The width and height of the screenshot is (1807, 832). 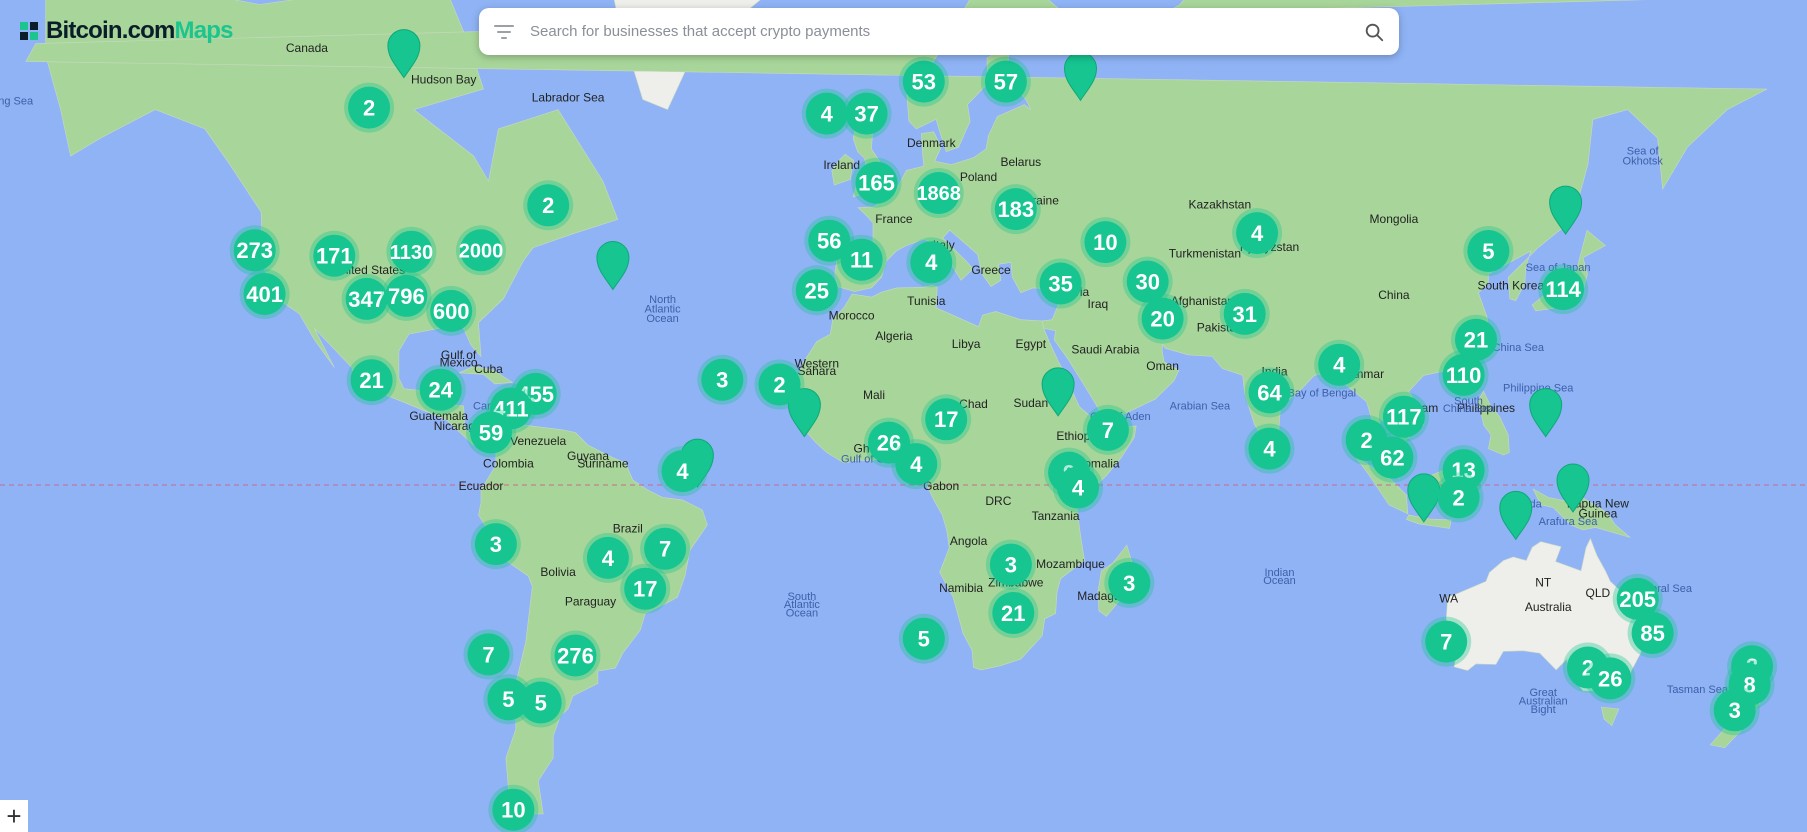 What do you see at coordinates (366, 299) in the screenshot?
I see `cluster-count: 347` at bounding box center [366, 299].